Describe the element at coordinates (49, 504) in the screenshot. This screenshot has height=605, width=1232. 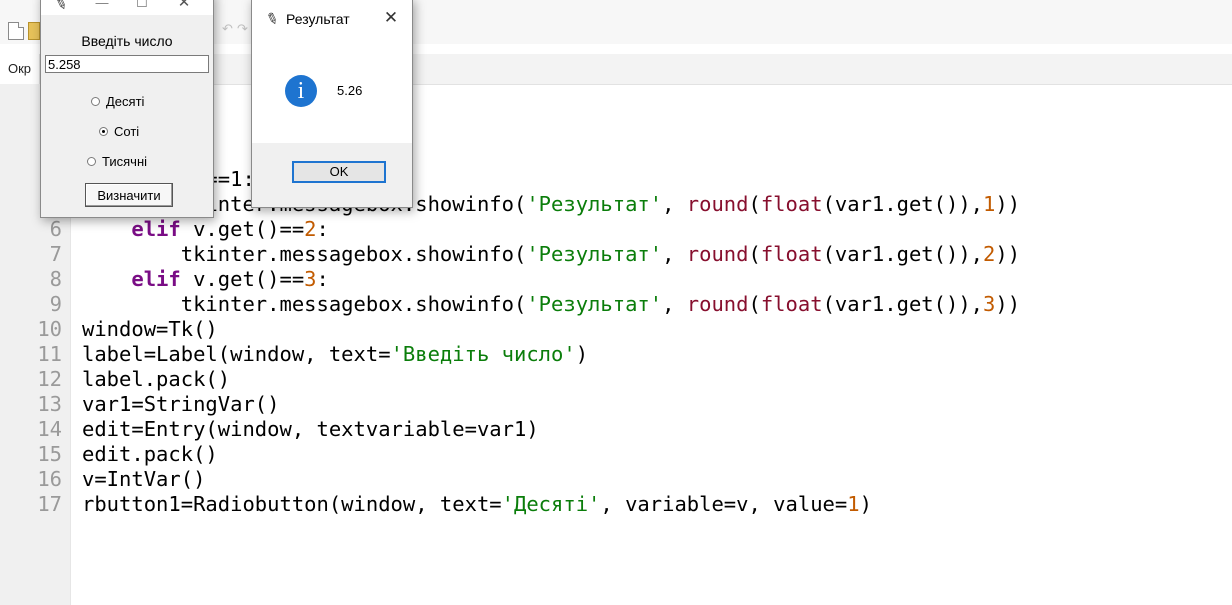
I see `line-number: 17` at that location.